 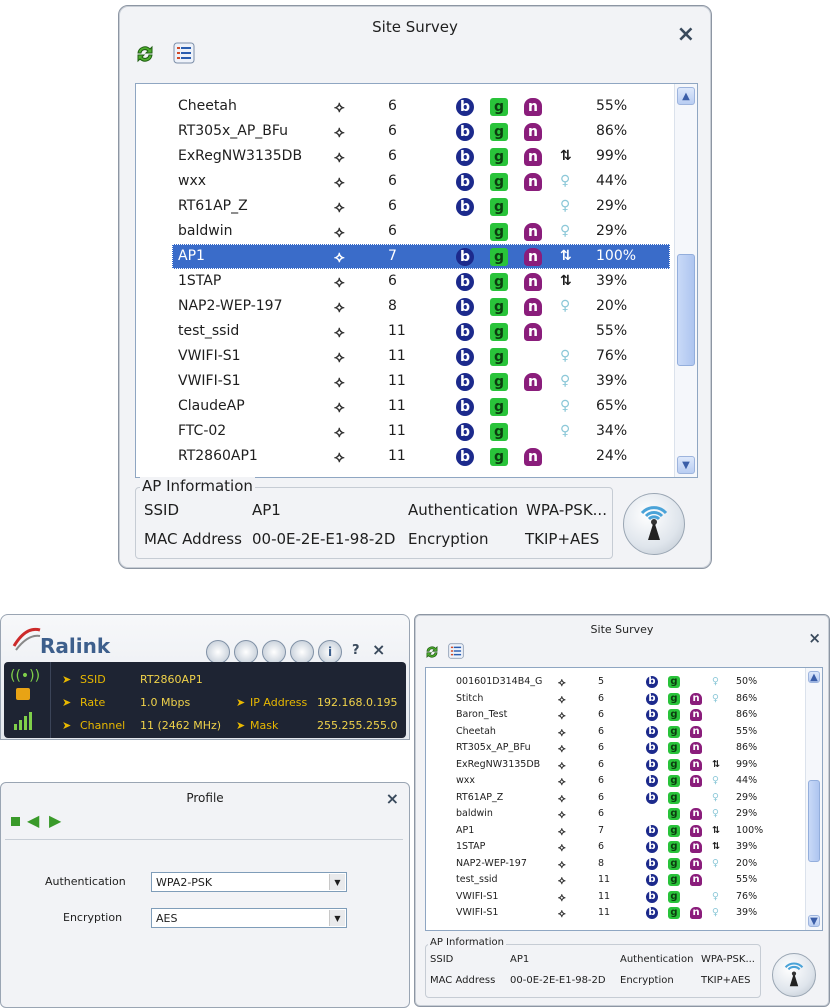 I want to click on ssid: baldwin, so click(x=205, y=231).